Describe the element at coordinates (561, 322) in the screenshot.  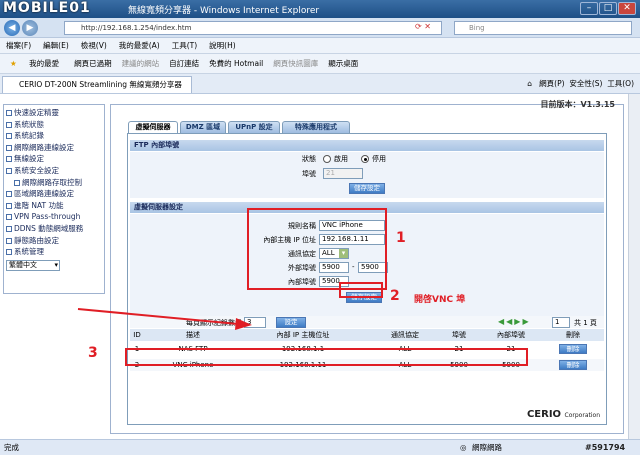
I see `page-select: 1` at that location.